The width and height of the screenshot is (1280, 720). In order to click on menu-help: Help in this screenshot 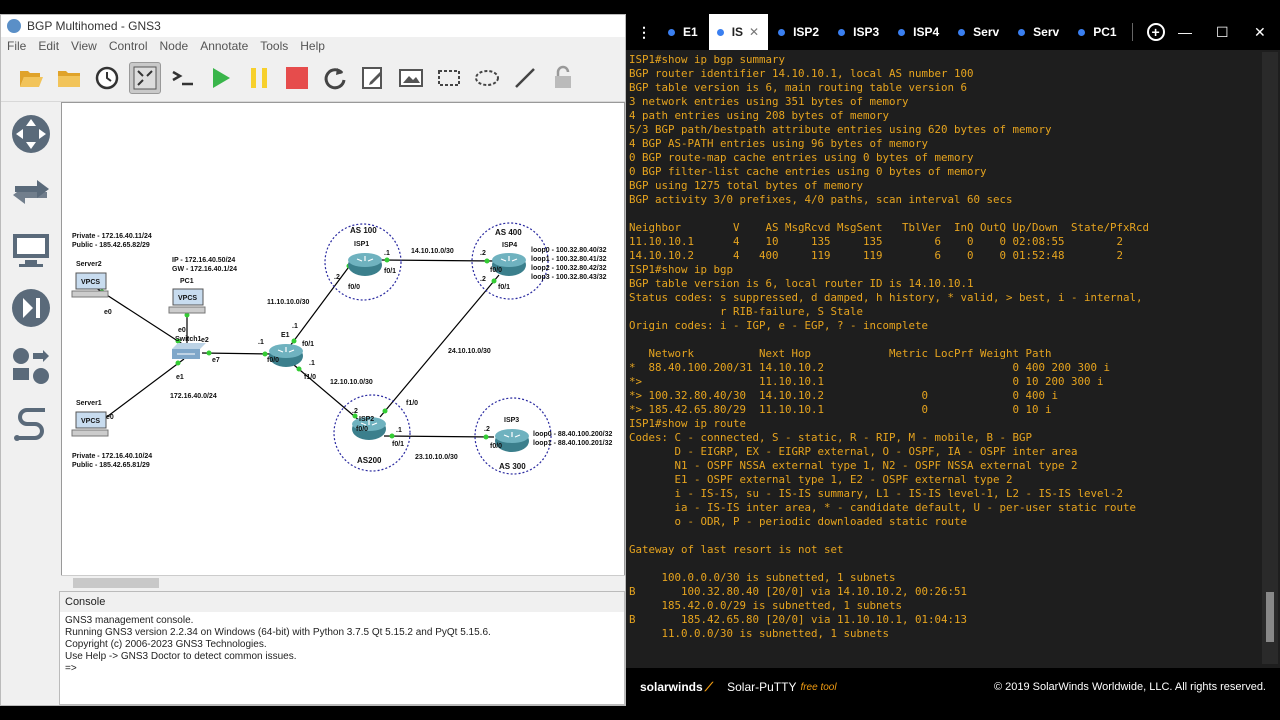, I will do `click(312, 46)`.